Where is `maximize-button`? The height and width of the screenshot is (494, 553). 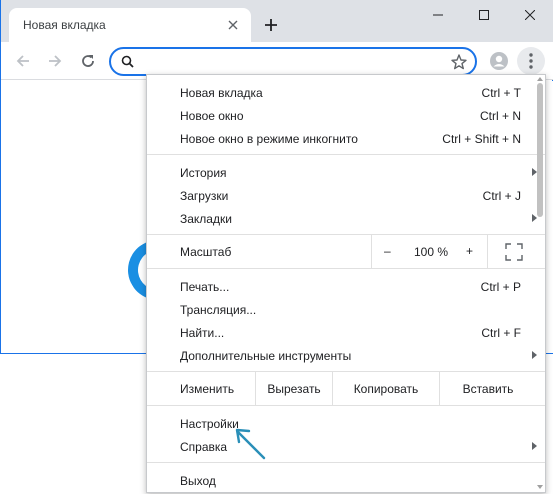 maximize-button is located at coordinates (484, 15).